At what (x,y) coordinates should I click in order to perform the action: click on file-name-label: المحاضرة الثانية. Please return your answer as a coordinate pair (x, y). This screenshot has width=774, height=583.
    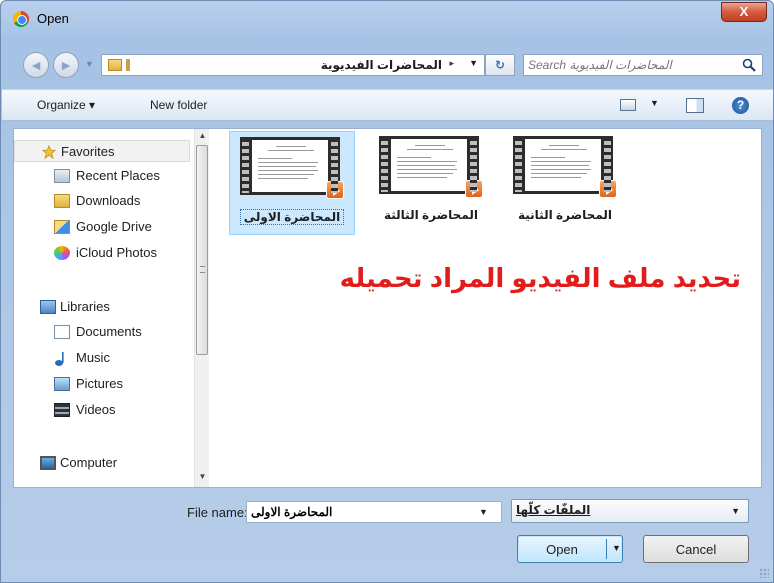
    Looking at the image, I should click on (564, 215).